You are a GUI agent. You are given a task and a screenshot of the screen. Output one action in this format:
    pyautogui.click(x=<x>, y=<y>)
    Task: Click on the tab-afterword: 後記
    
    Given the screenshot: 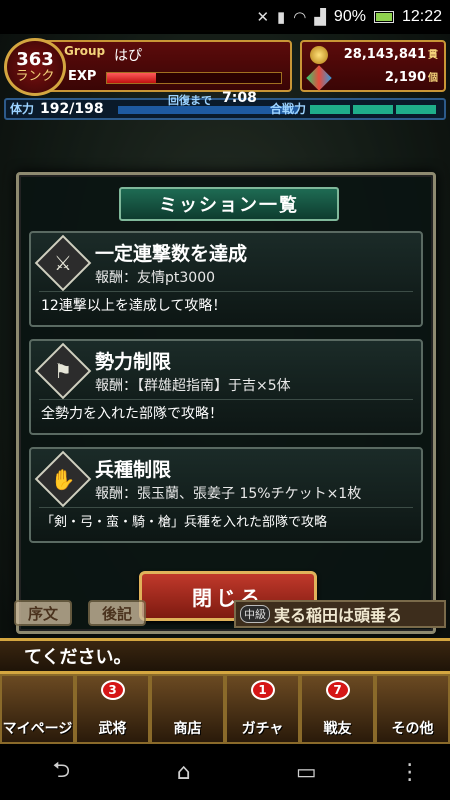 What is the action you would take?
    pyautogui.click(x=117, y=613)
    